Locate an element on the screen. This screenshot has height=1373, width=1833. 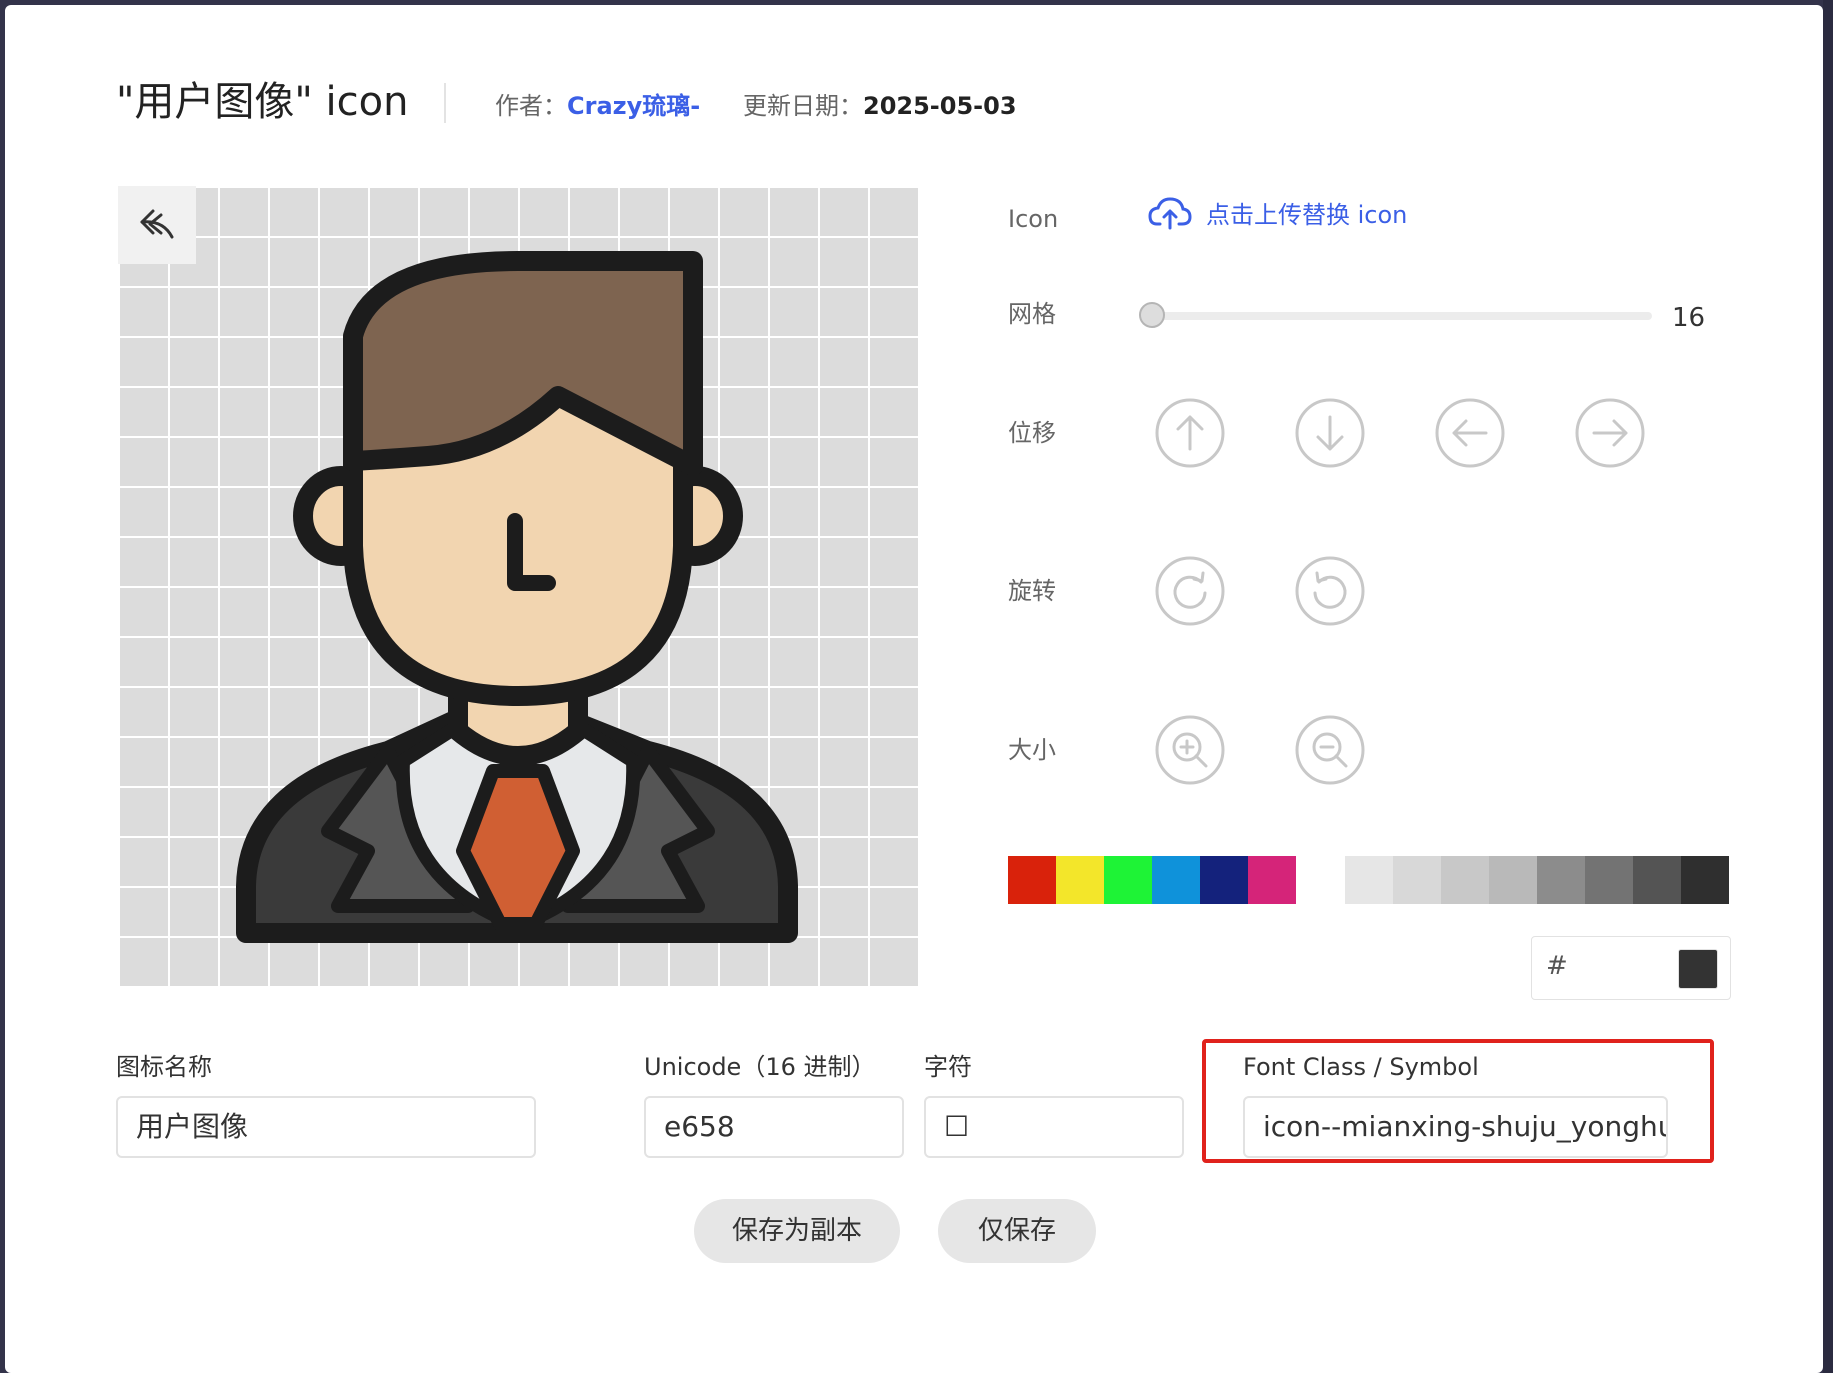
zoom-out-icon is located at coordinates (1330, 750).